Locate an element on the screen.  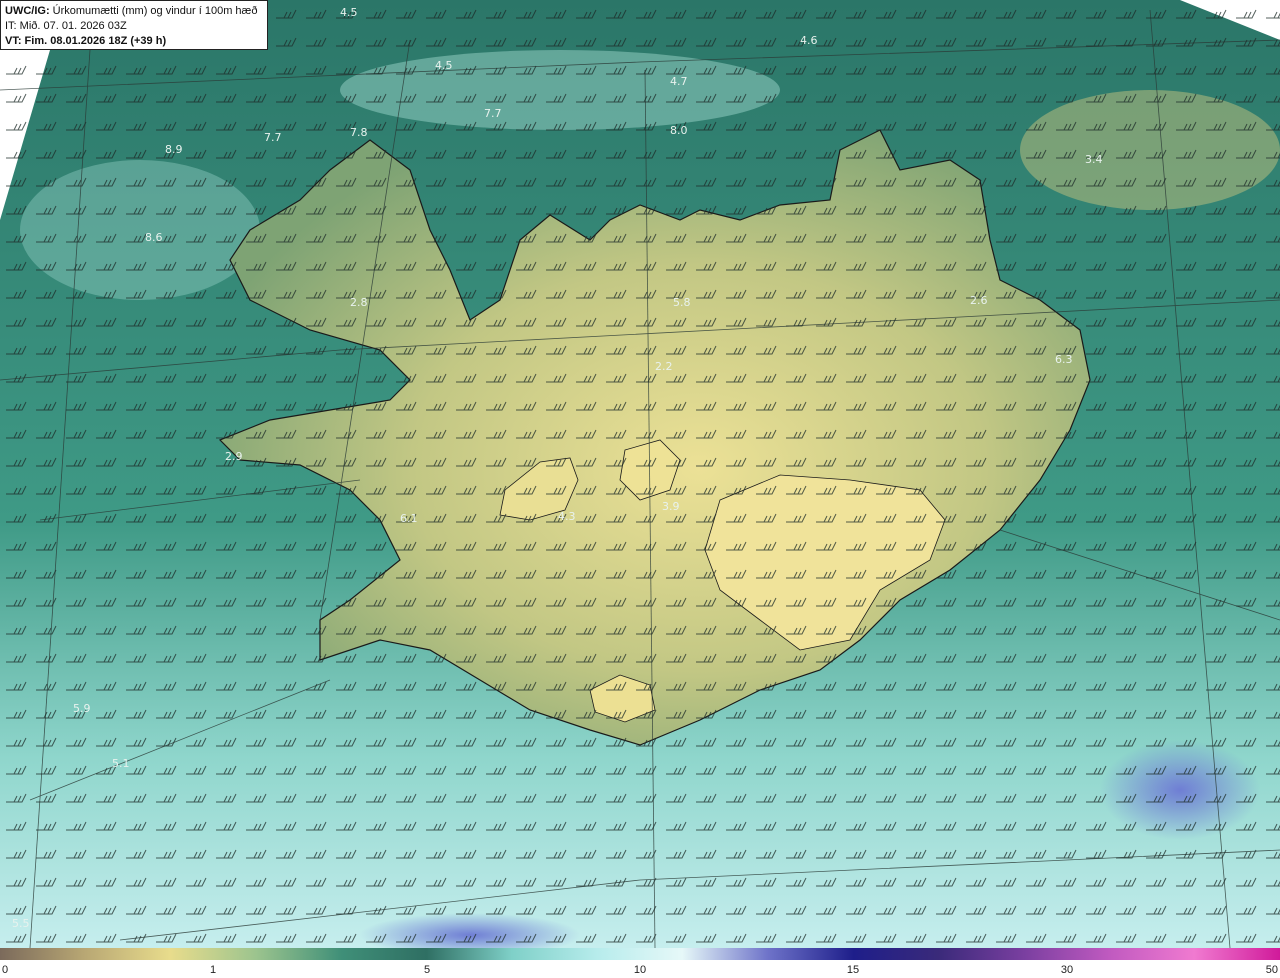
field-title: Úrkomumætti (mm) og vindur í 100m hæð is located at coordinates (153, 11).